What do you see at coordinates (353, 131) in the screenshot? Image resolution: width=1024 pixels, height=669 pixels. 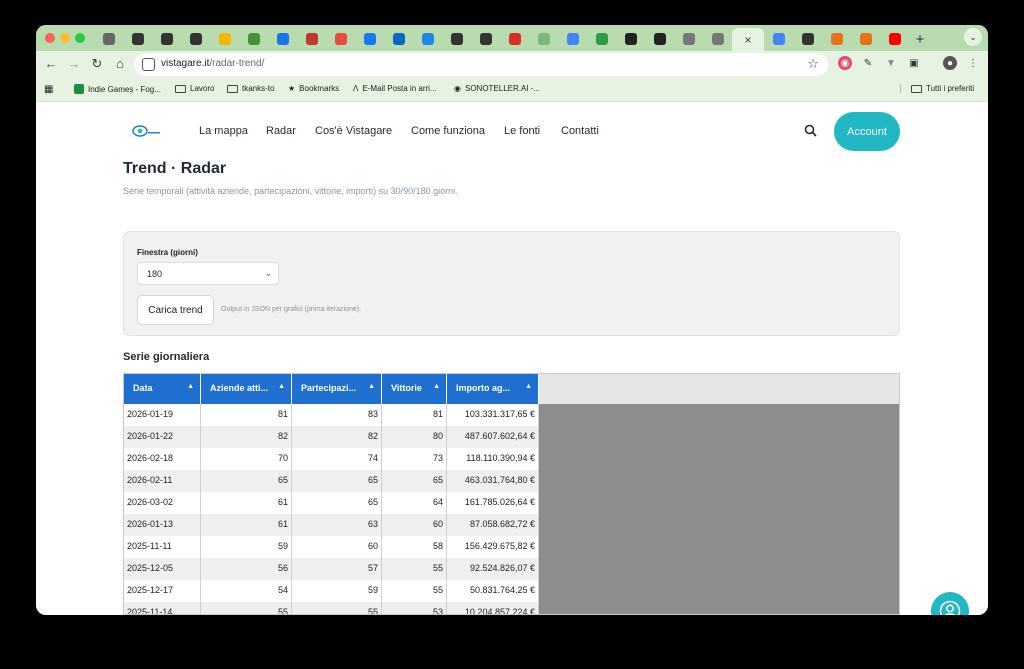 I see `nav-cose-vistagare: Cos'è Vistagare` at bounding box center [353, 131].